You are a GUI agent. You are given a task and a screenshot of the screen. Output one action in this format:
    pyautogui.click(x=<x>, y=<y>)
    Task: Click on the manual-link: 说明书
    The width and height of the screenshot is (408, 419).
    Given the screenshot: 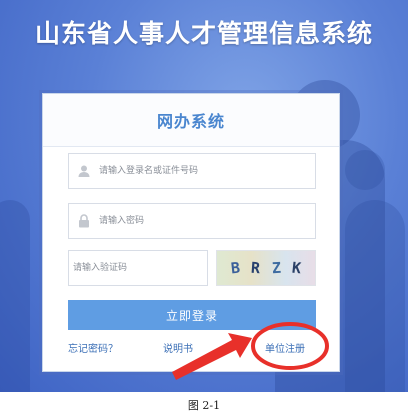 What is the action you would take?
    pyautogui.click(x=178, y=347)
    